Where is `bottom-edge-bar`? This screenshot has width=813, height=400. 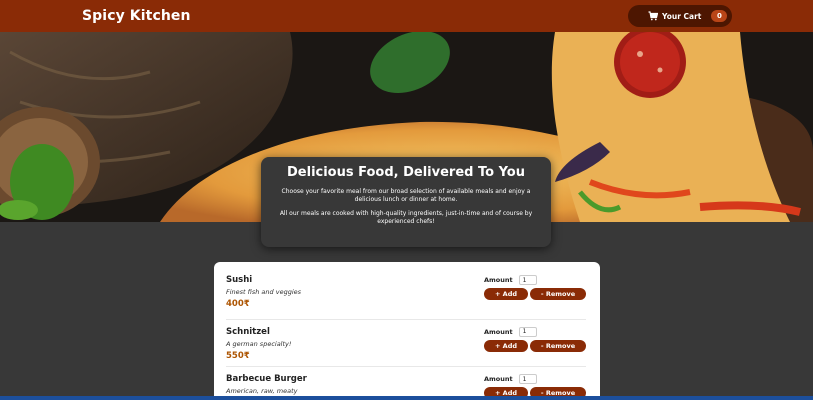 bottom-edge-bar is located at coordinates (406, 398).